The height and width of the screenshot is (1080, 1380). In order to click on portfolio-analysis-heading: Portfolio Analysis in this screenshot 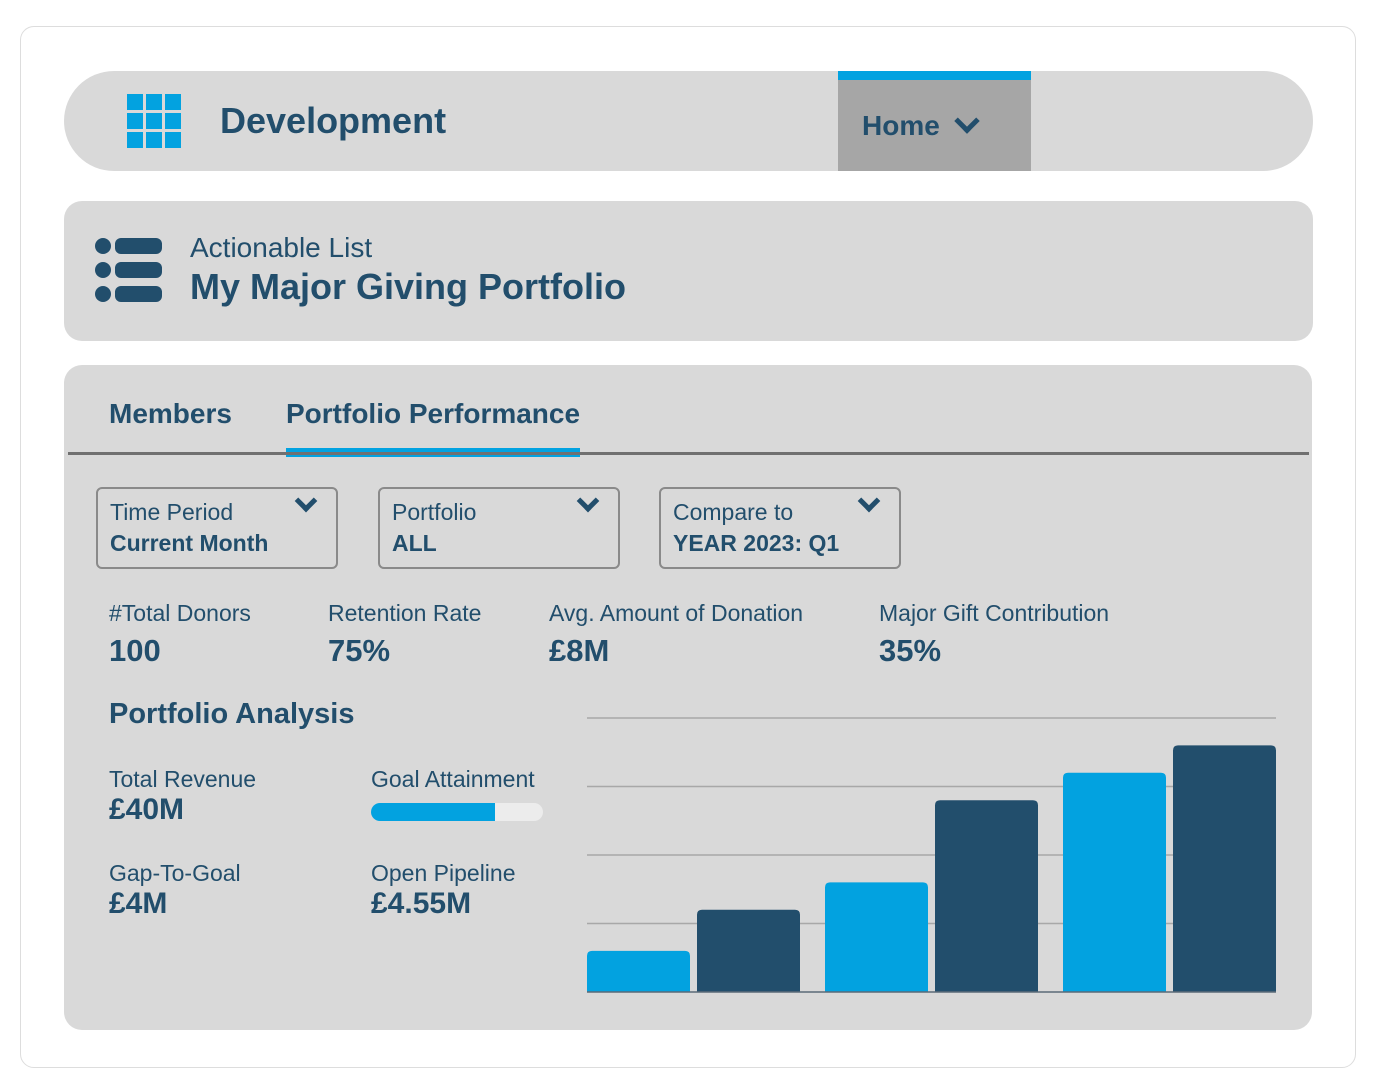, I will do `click(232, 714)`.